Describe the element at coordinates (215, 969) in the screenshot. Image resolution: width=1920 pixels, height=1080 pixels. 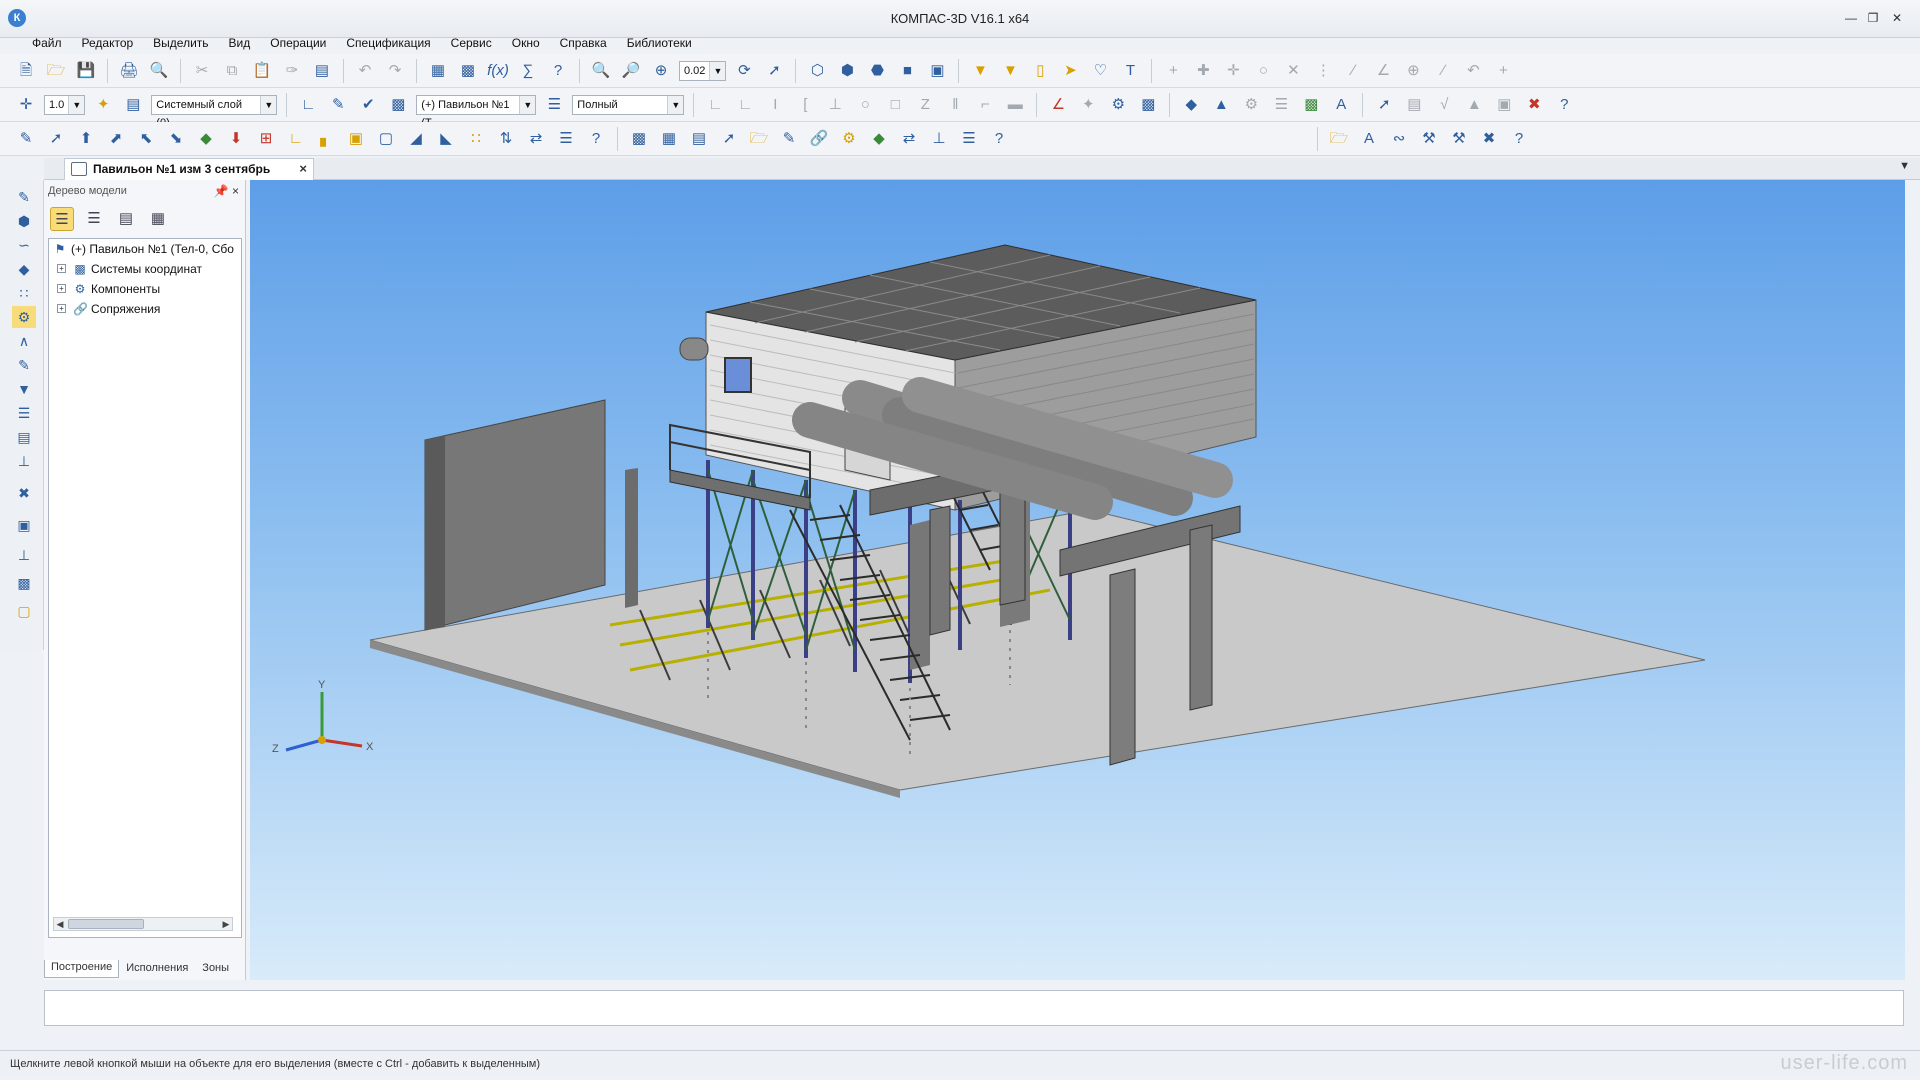
I see `tab-zones: Зоны` at that location.